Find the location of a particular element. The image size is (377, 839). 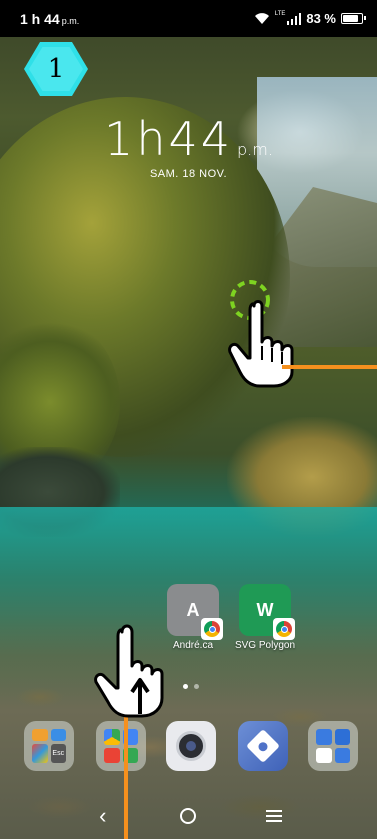

home-button is located at coordinates (188, 816).